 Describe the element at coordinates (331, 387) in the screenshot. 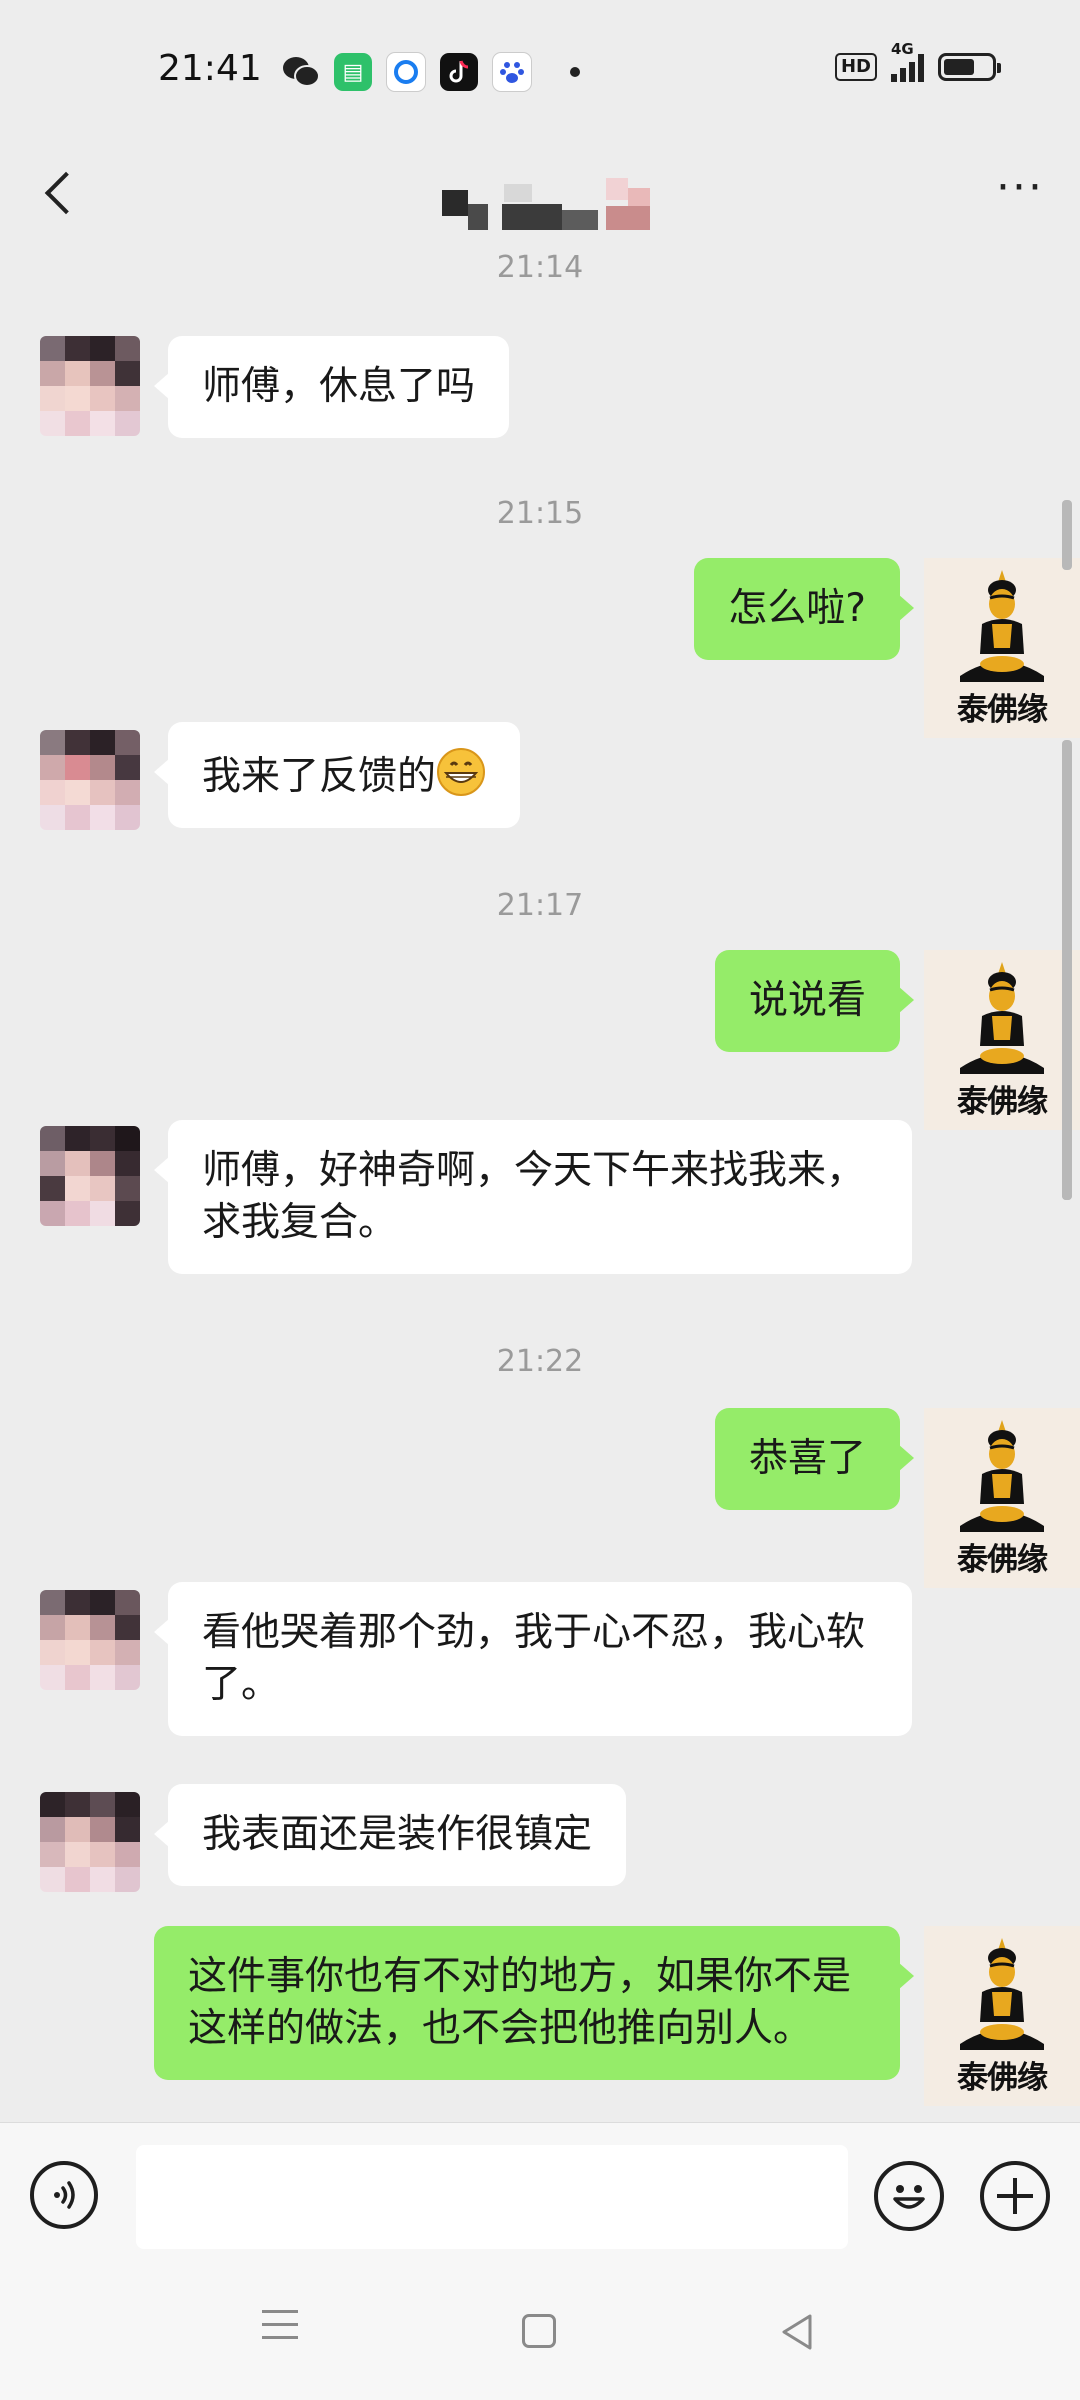

I see `message-bubble-incoming: 师傅，休息了吗` at that location.